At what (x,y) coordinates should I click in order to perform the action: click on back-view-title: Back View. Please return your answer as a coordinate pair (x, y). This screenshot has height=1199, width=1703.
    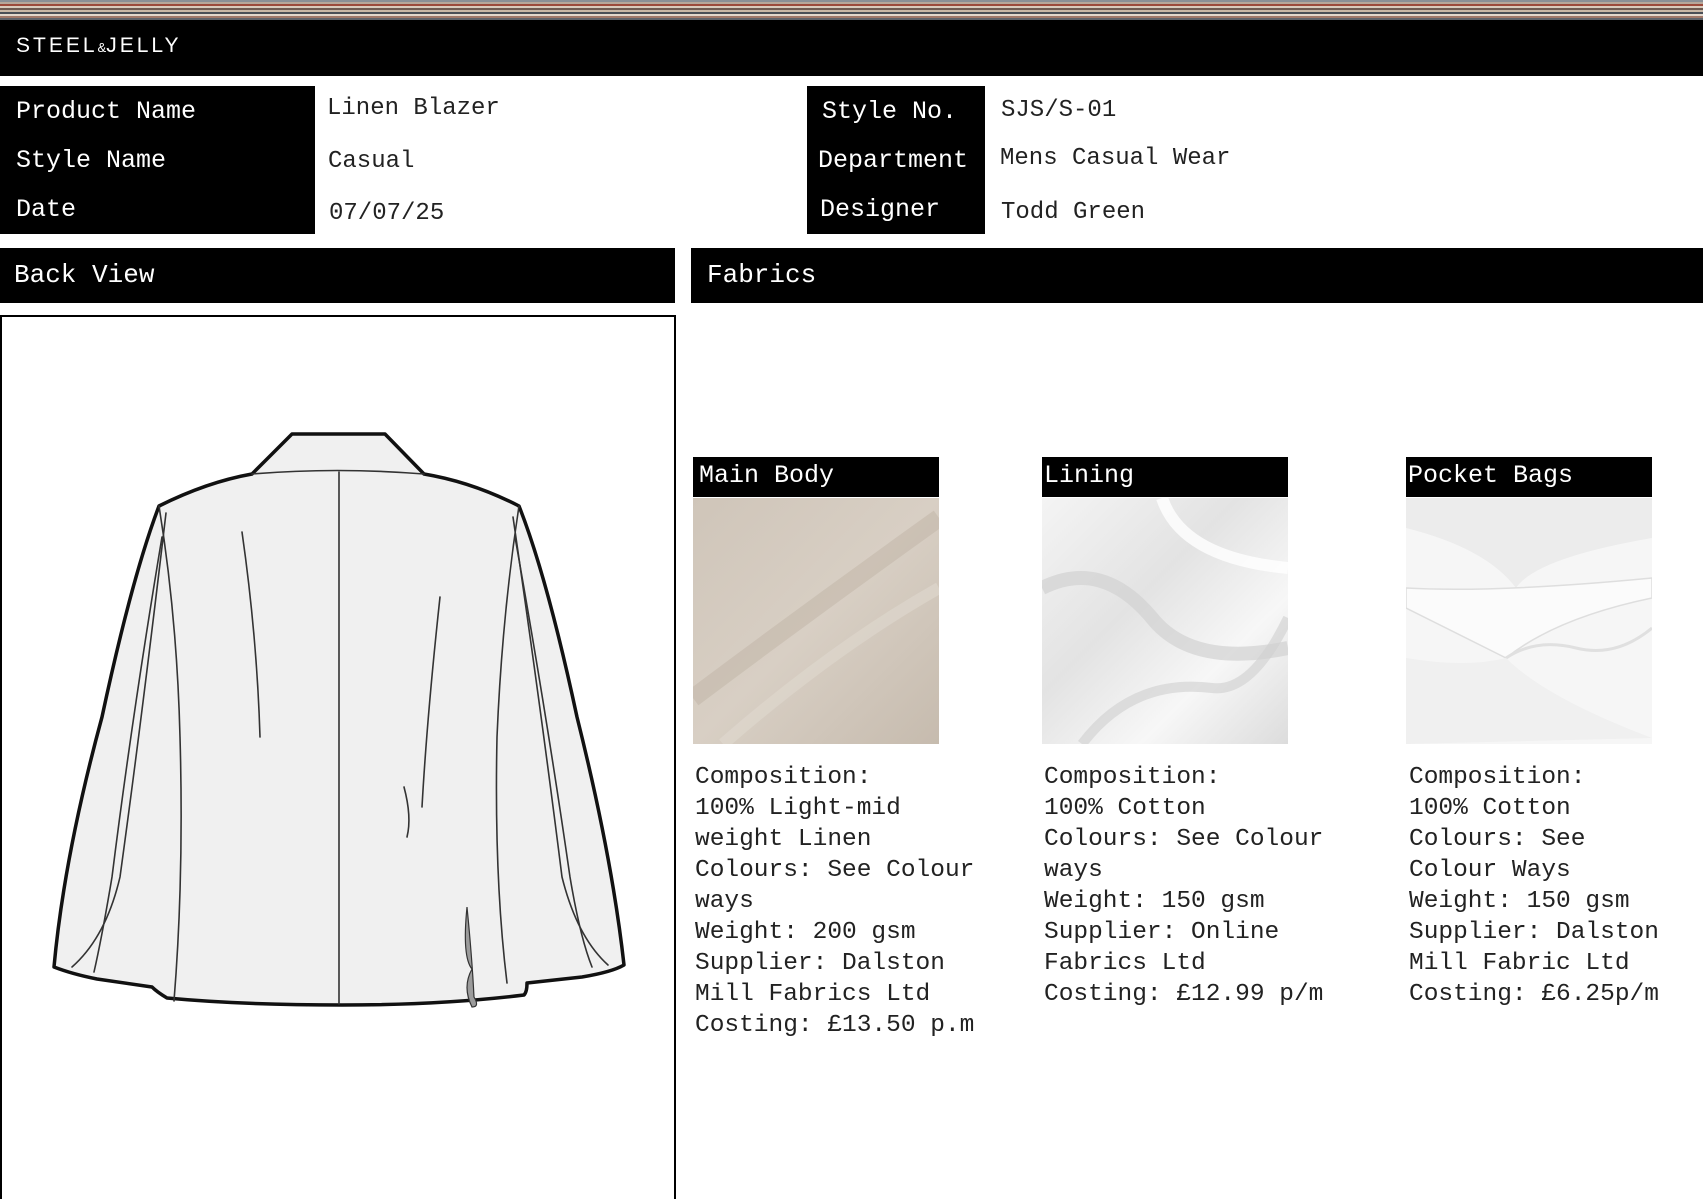
    Looking at the image, I should click on (84, 275).